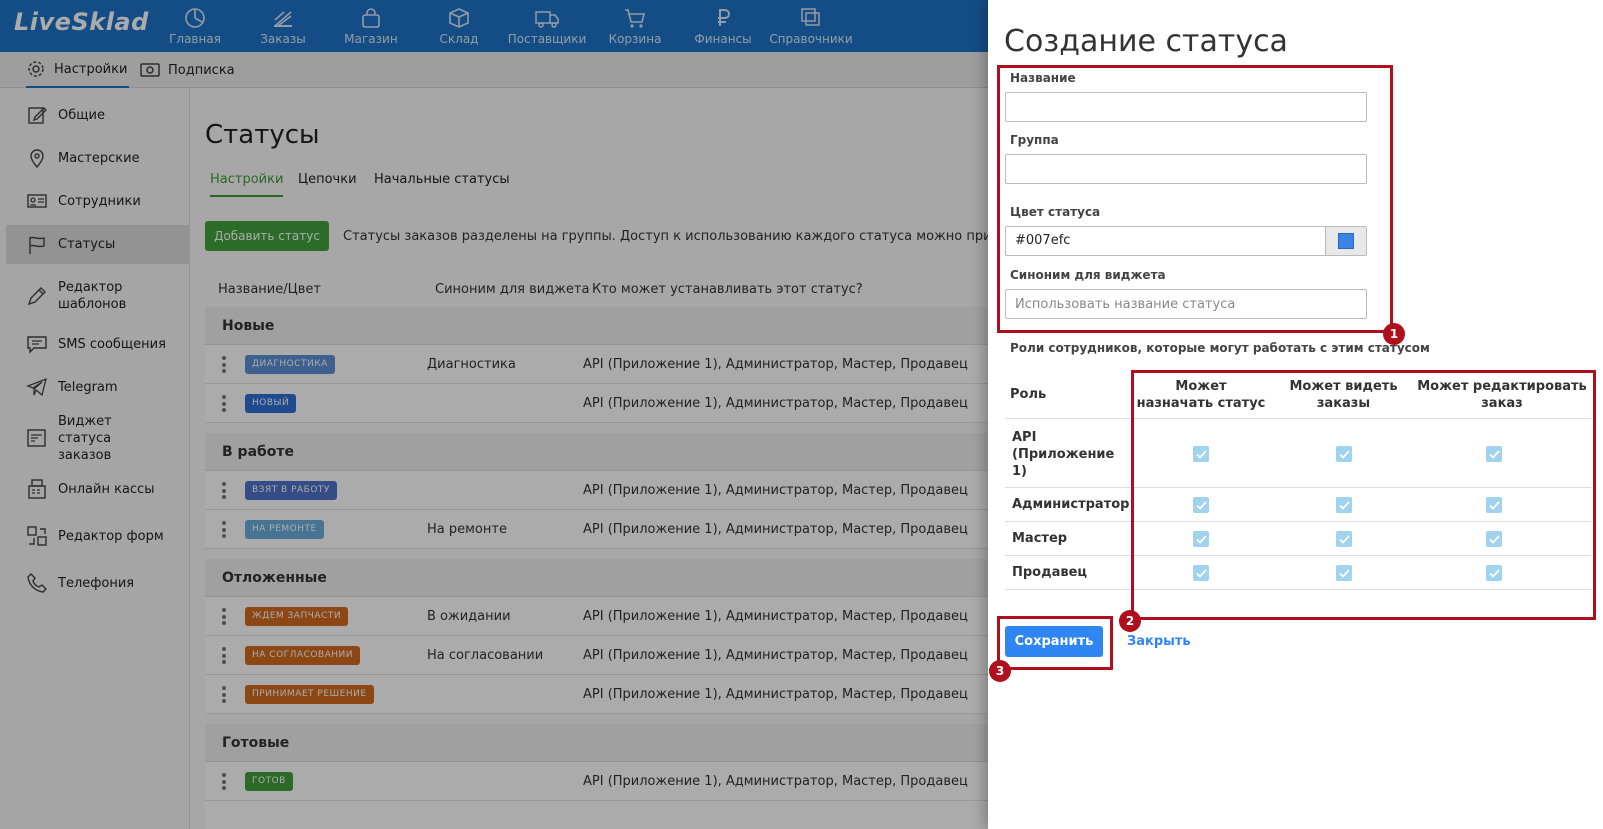 Image resolution: width=1603 pixels, height=829 pixels. I want to click on role-name: Продавец, so click(1050, 572).